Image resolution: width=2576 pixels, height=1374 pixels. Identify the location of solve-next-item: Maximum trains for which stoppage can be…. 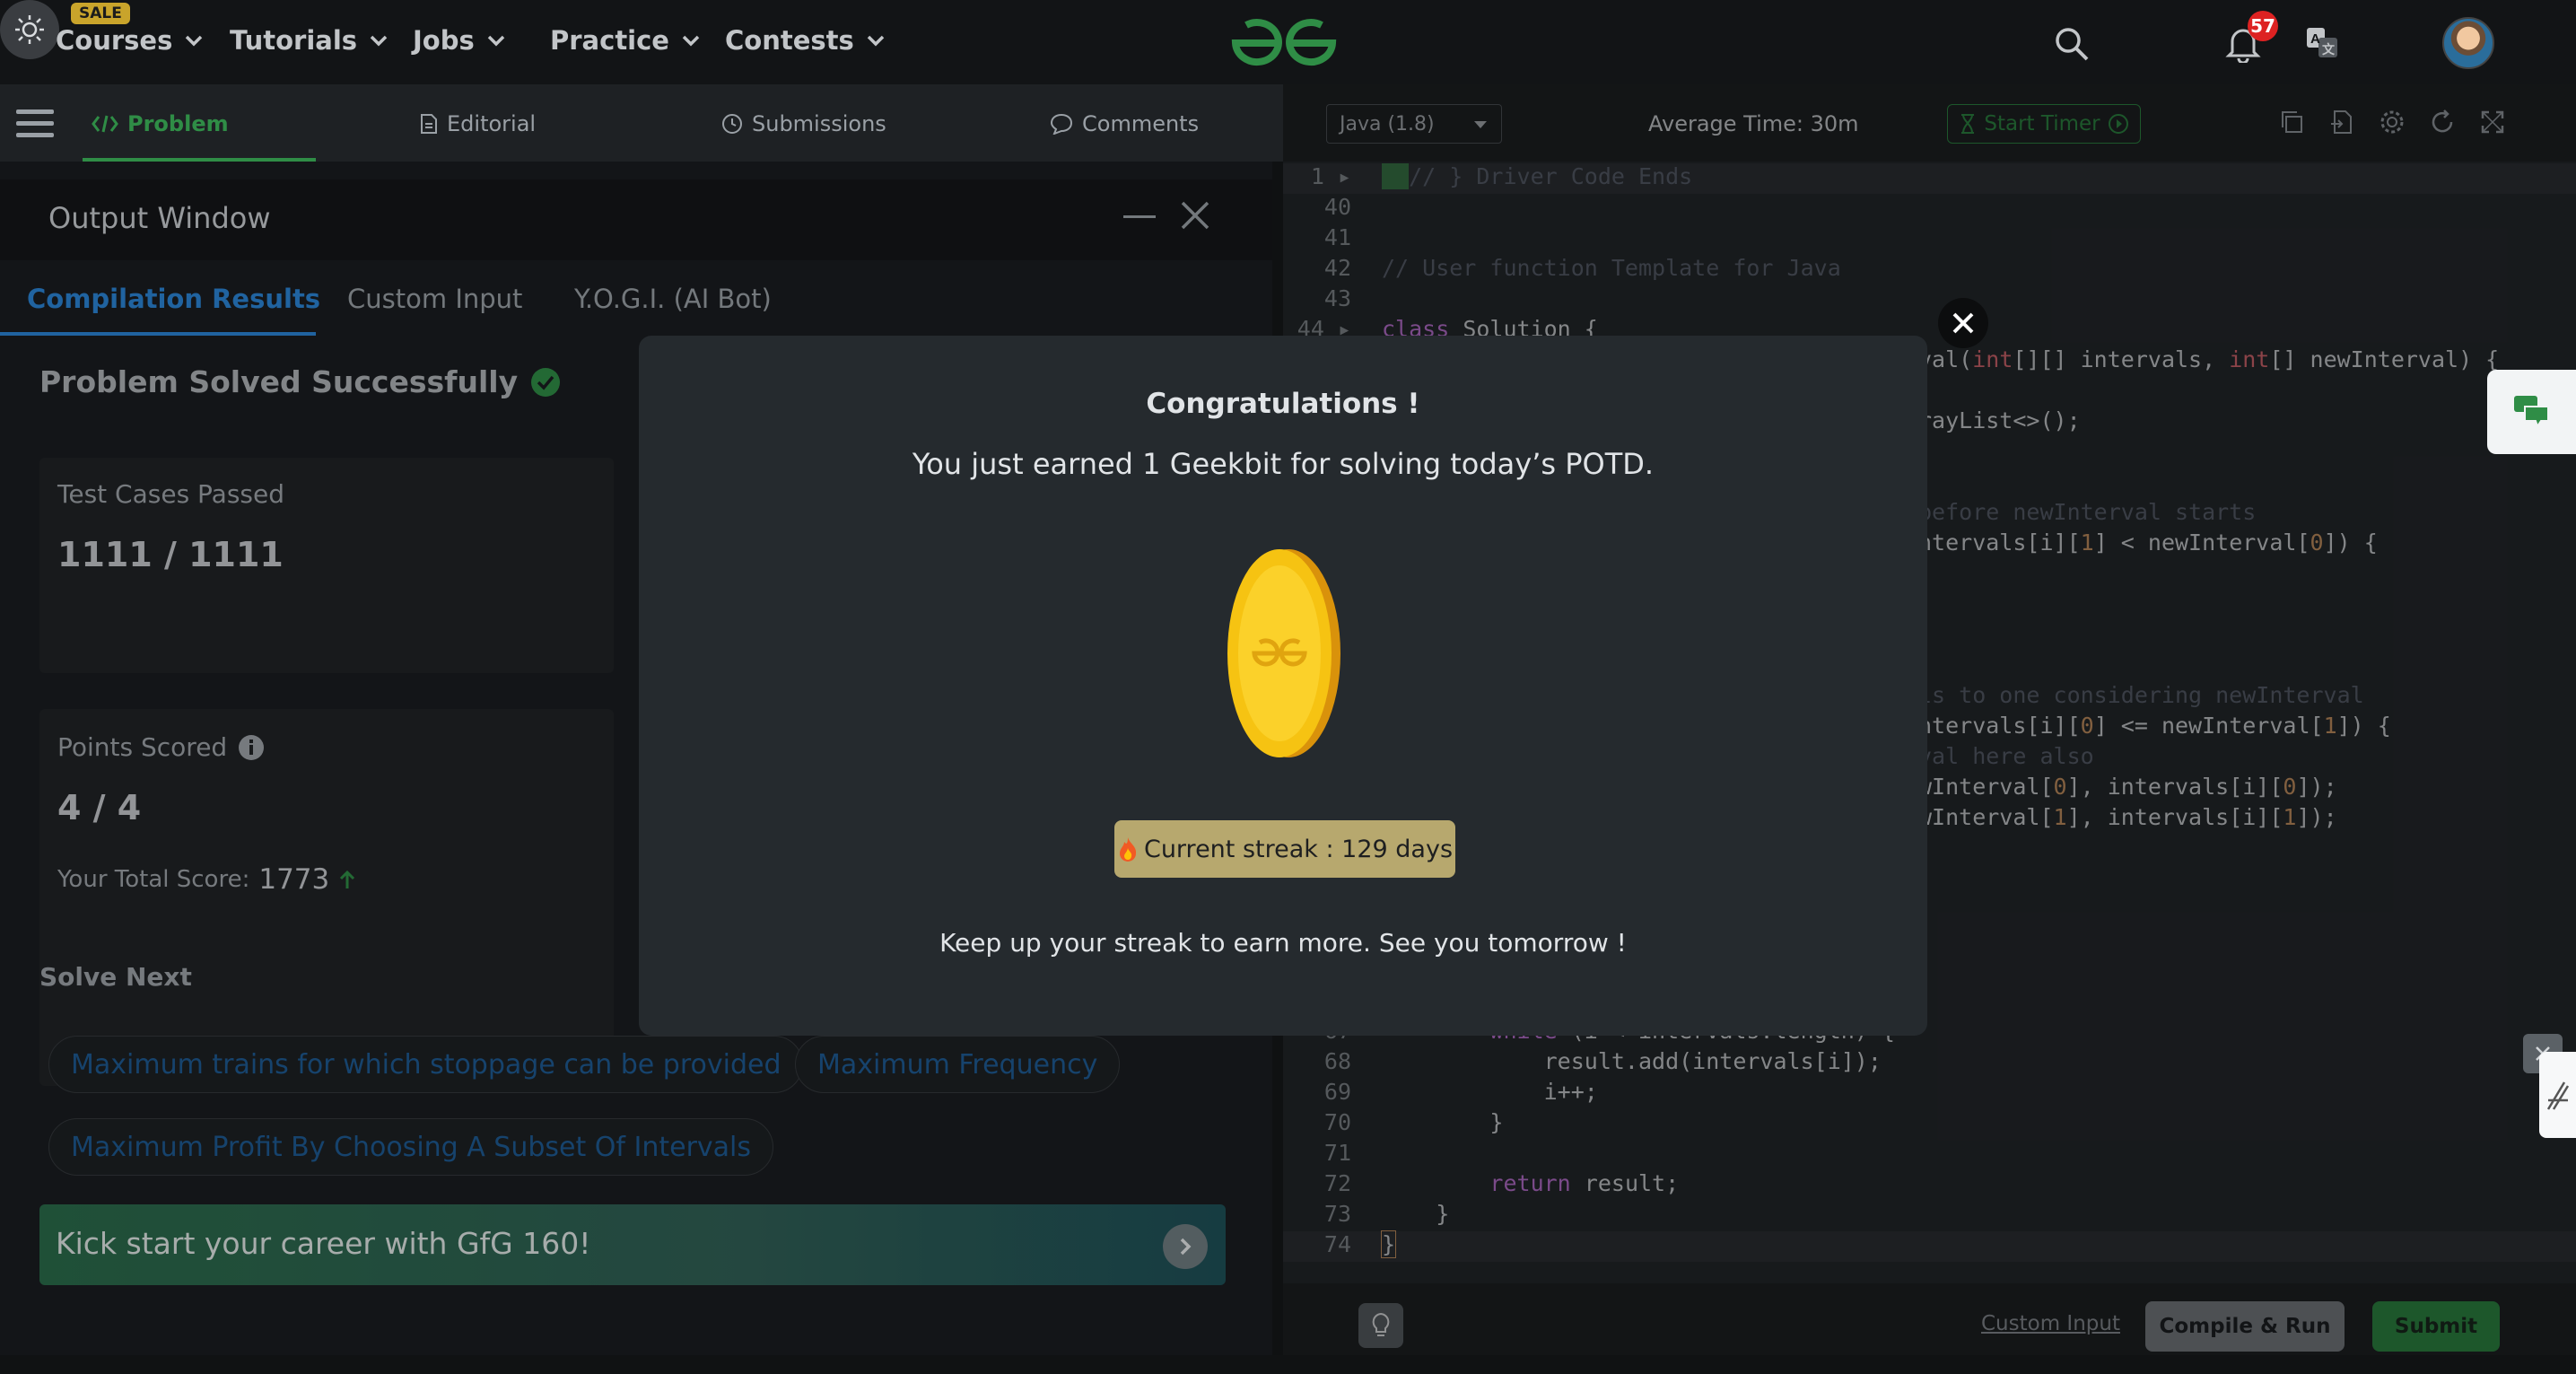
(426, 1064).